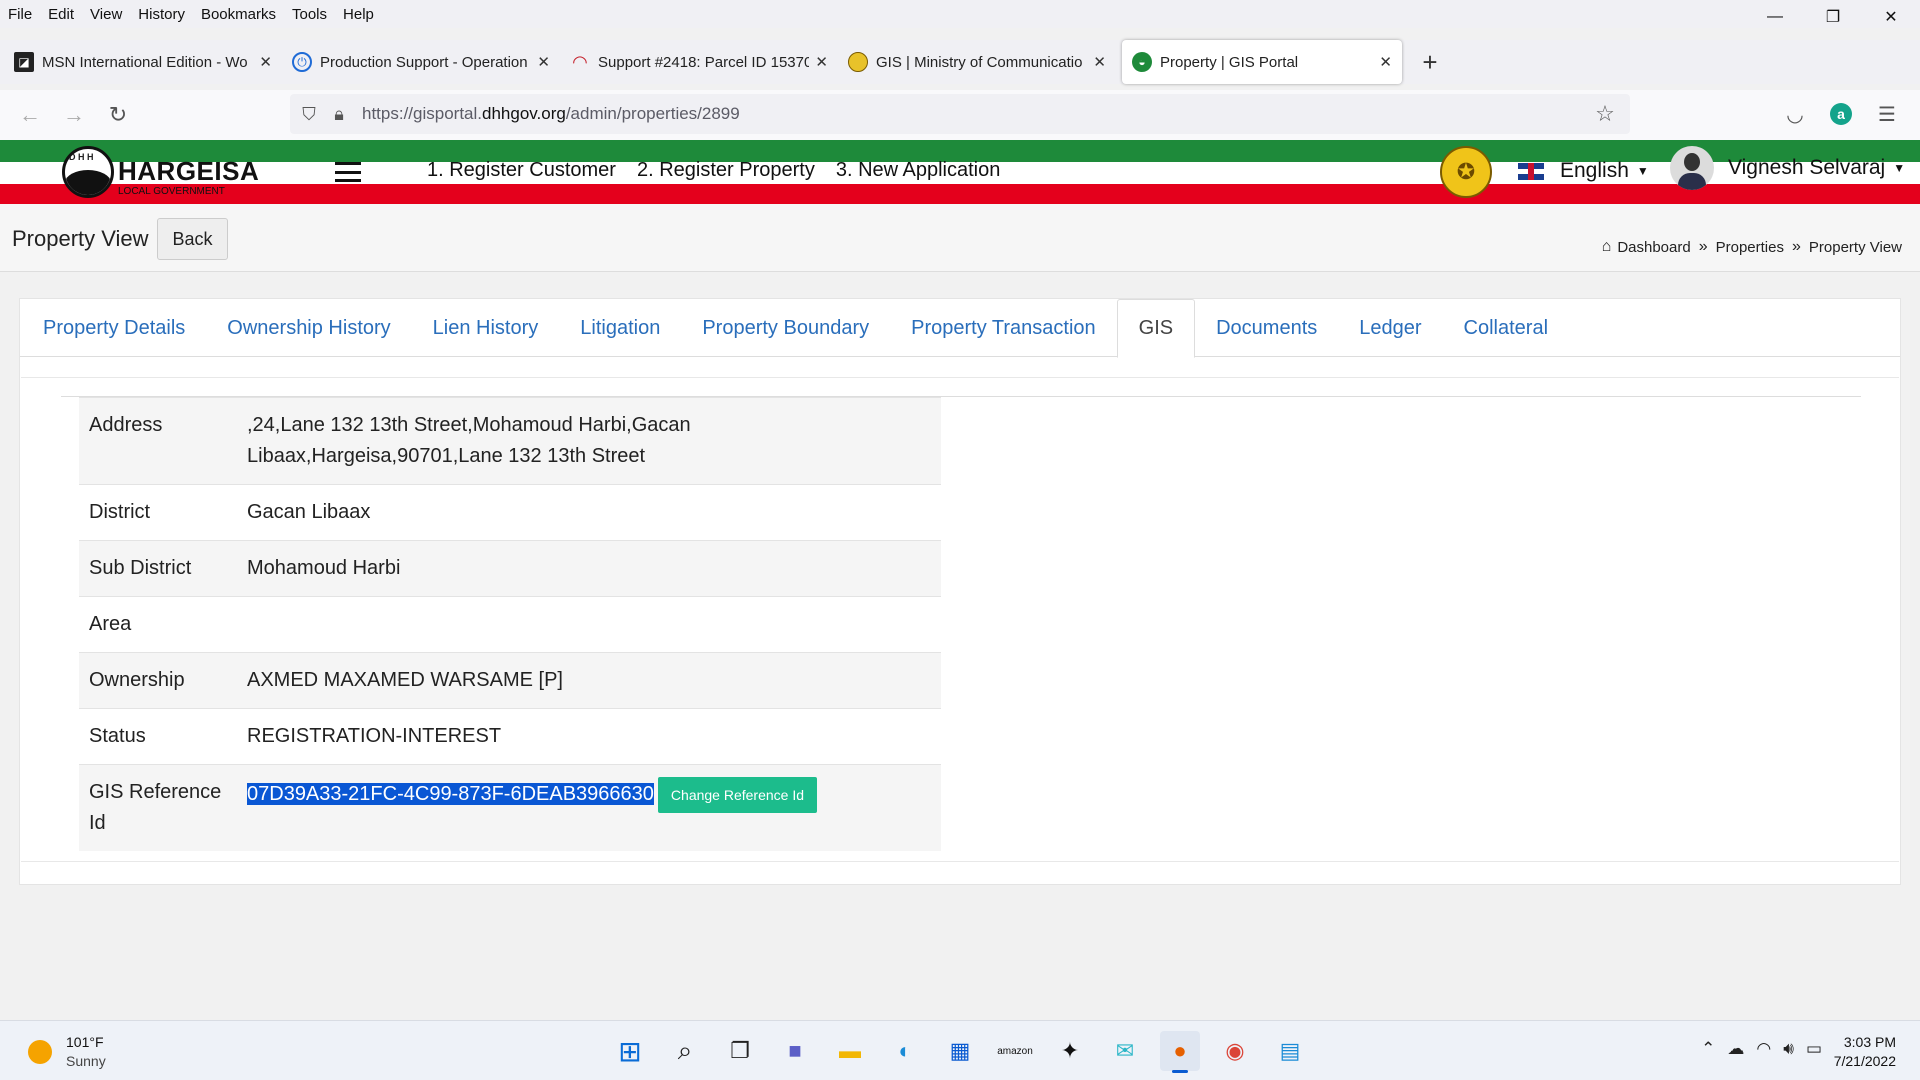 The width and height of the screenshot is (1920, 1080). I want to click on gis-reference-id: 07D39A33-21FC-4C99-873F-6DEAB3966630, so click(450, 794).